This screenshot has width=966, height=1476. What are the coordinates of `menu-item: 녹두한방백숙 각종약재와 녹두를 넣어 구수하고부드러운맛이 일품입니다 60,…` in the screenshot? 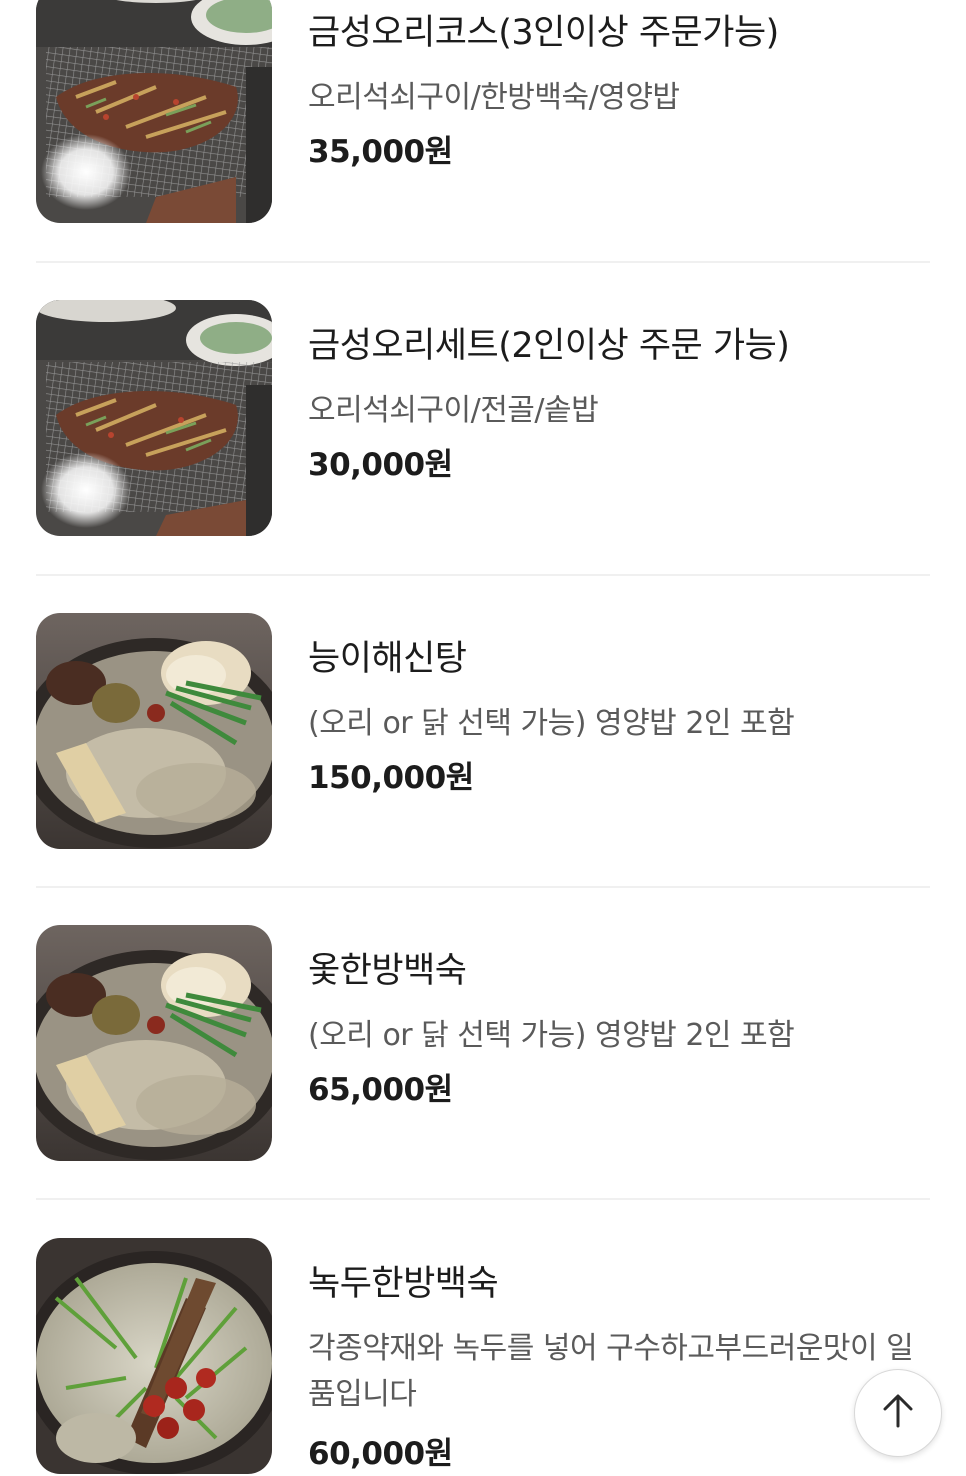 It's located at (483, 1356).